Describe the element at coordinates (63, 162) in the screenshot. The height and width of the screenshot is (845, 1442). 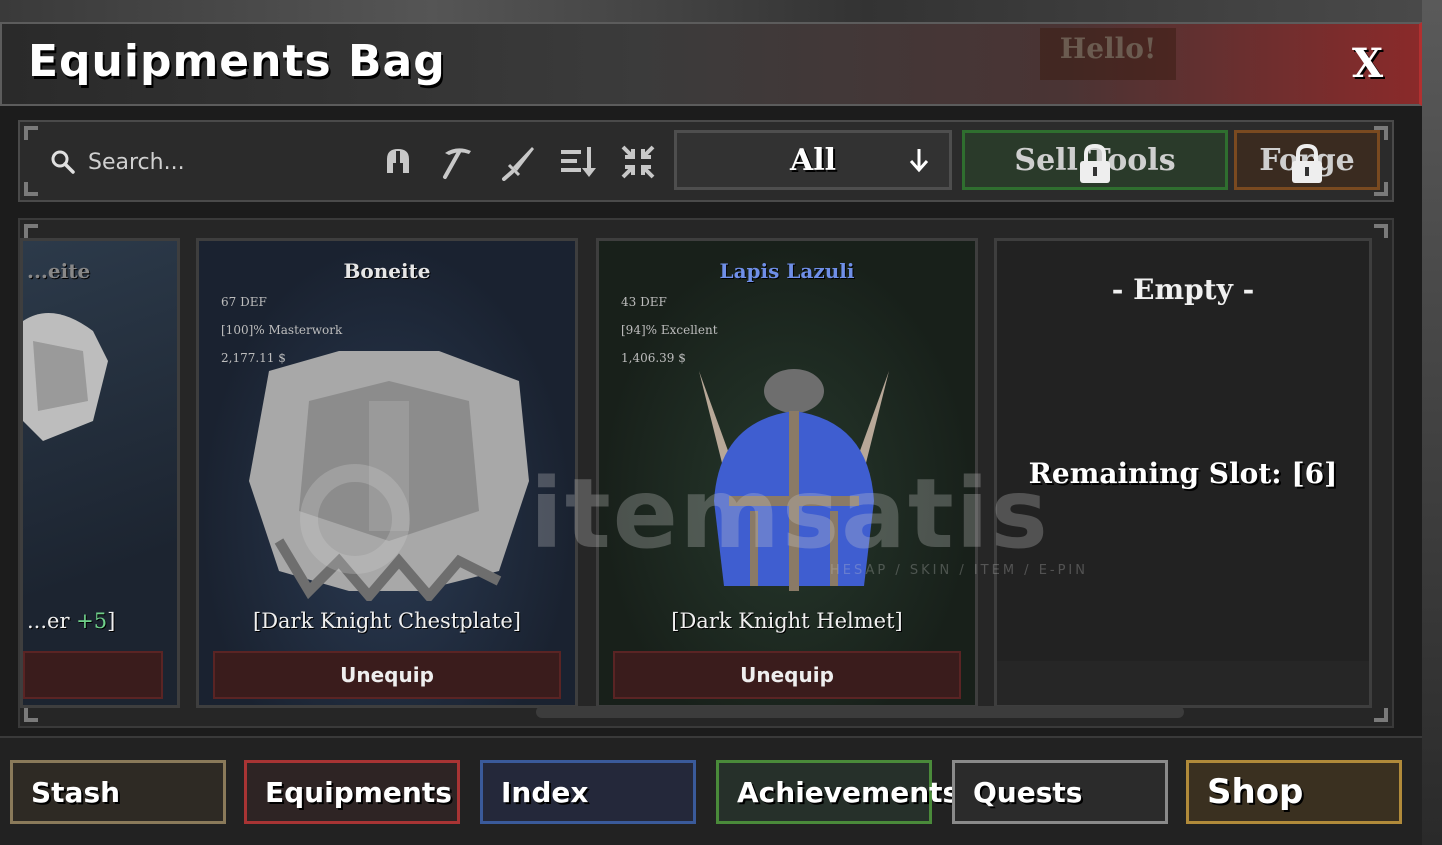
I see `search-icon` at that location.